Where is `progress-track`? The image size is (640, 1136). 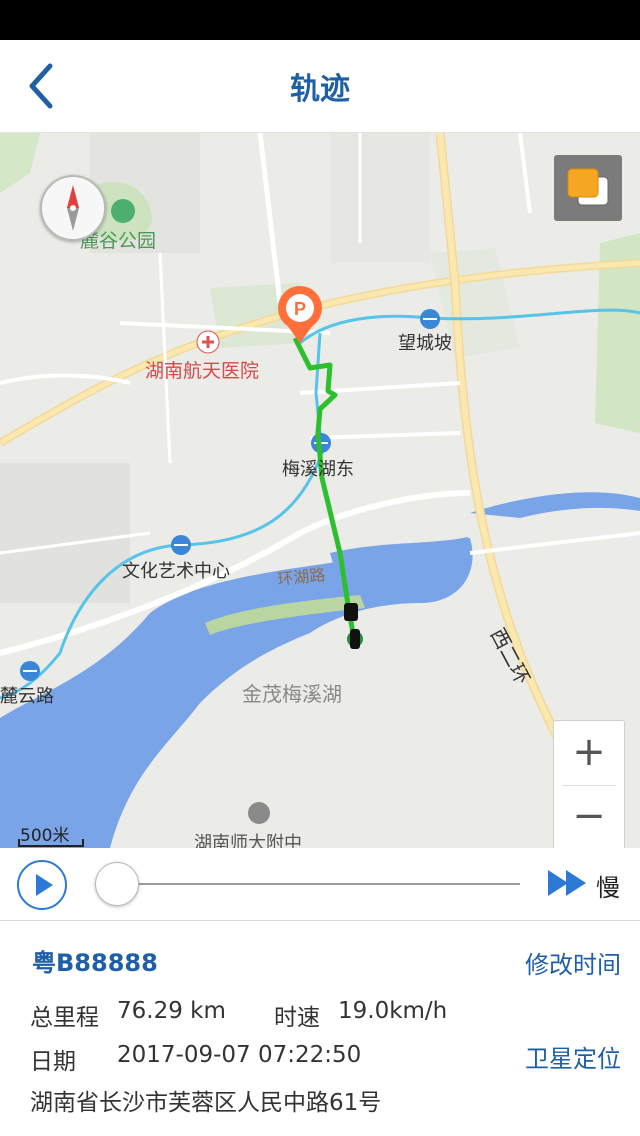 progress-track is located at coordinates (320, 884).